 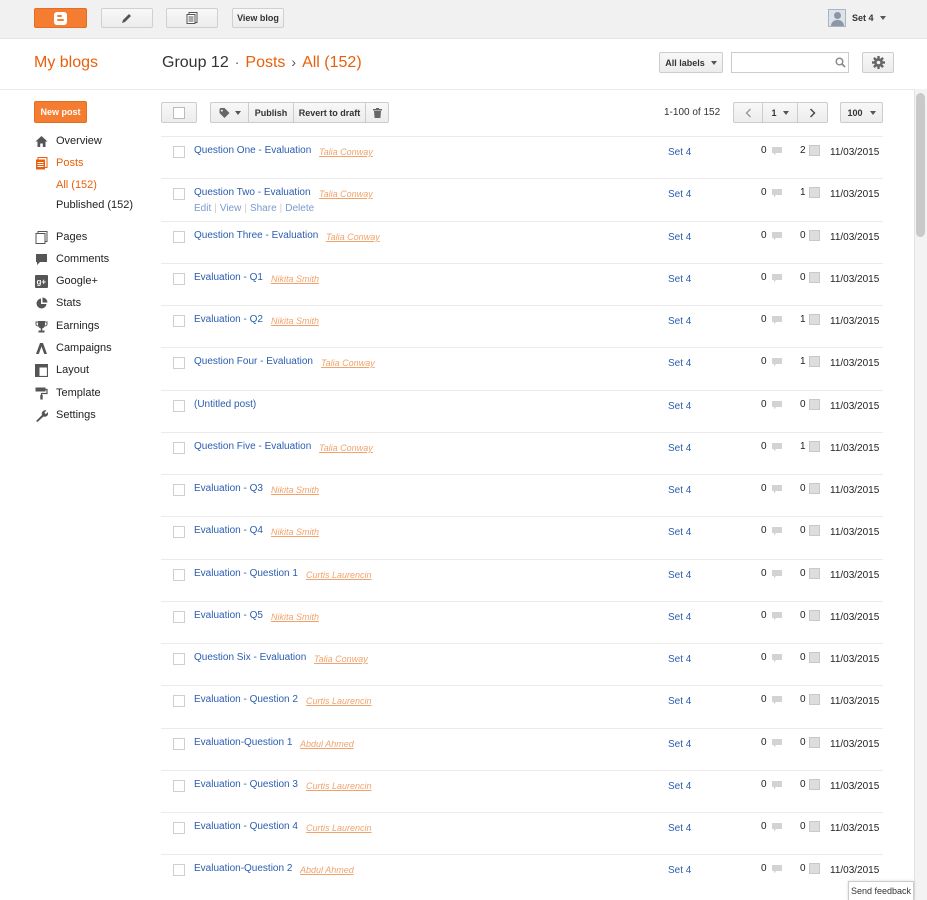 What do you see at coordinates (127, 18) in the screenshot?
I see `new-post-pencil-button` at bounding box center [127, 18].